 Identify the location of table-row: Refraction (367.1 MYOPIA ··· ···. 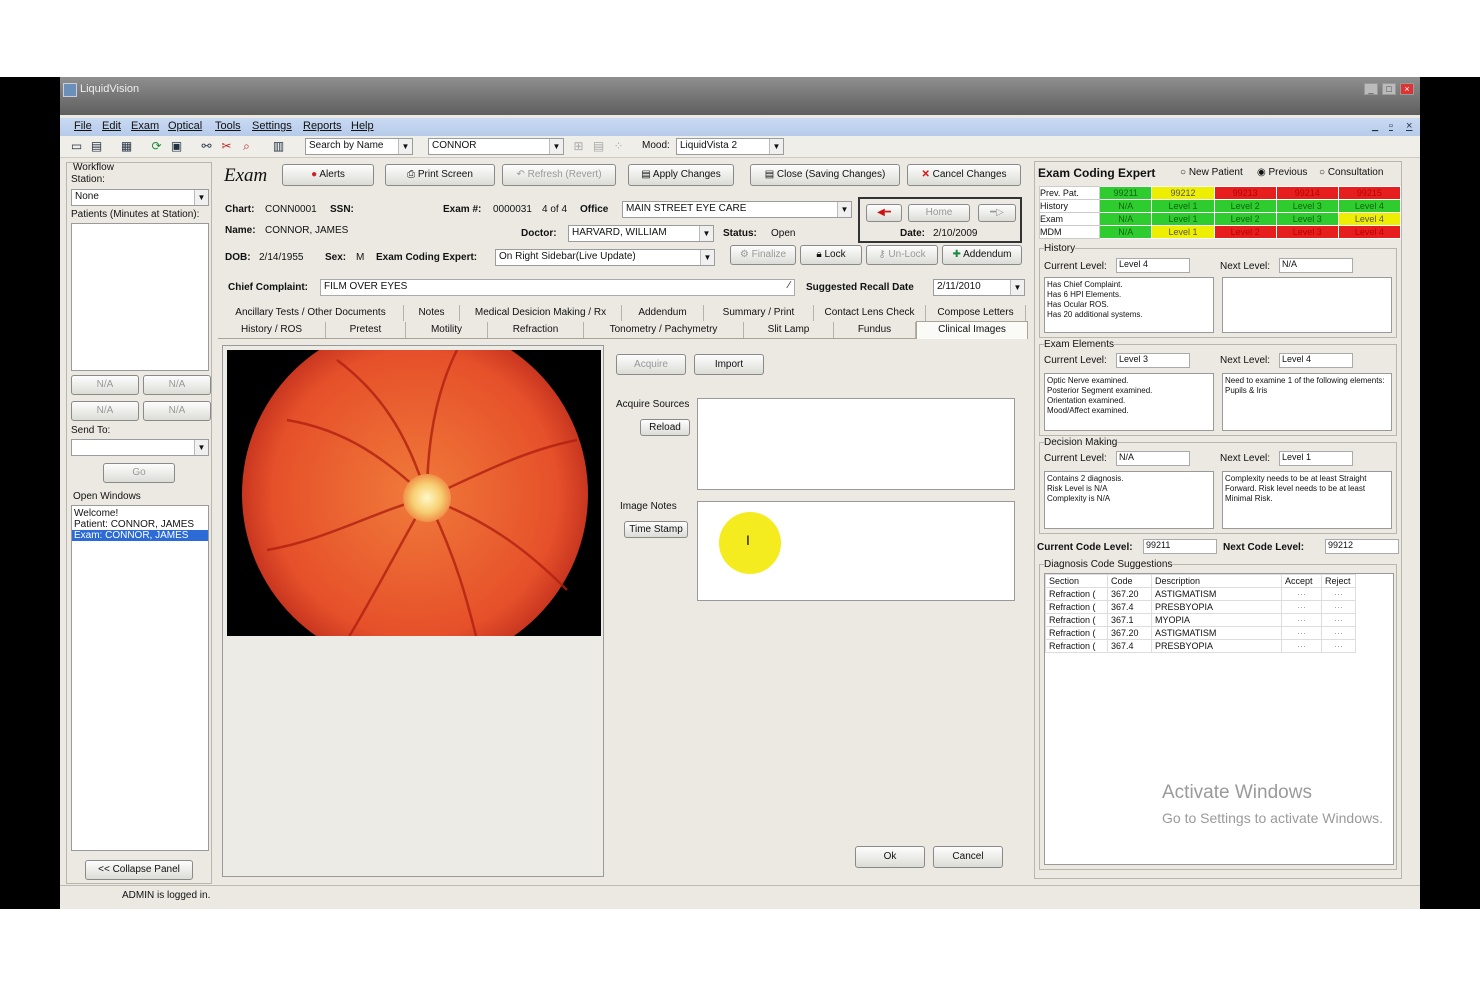
(1200, 620).